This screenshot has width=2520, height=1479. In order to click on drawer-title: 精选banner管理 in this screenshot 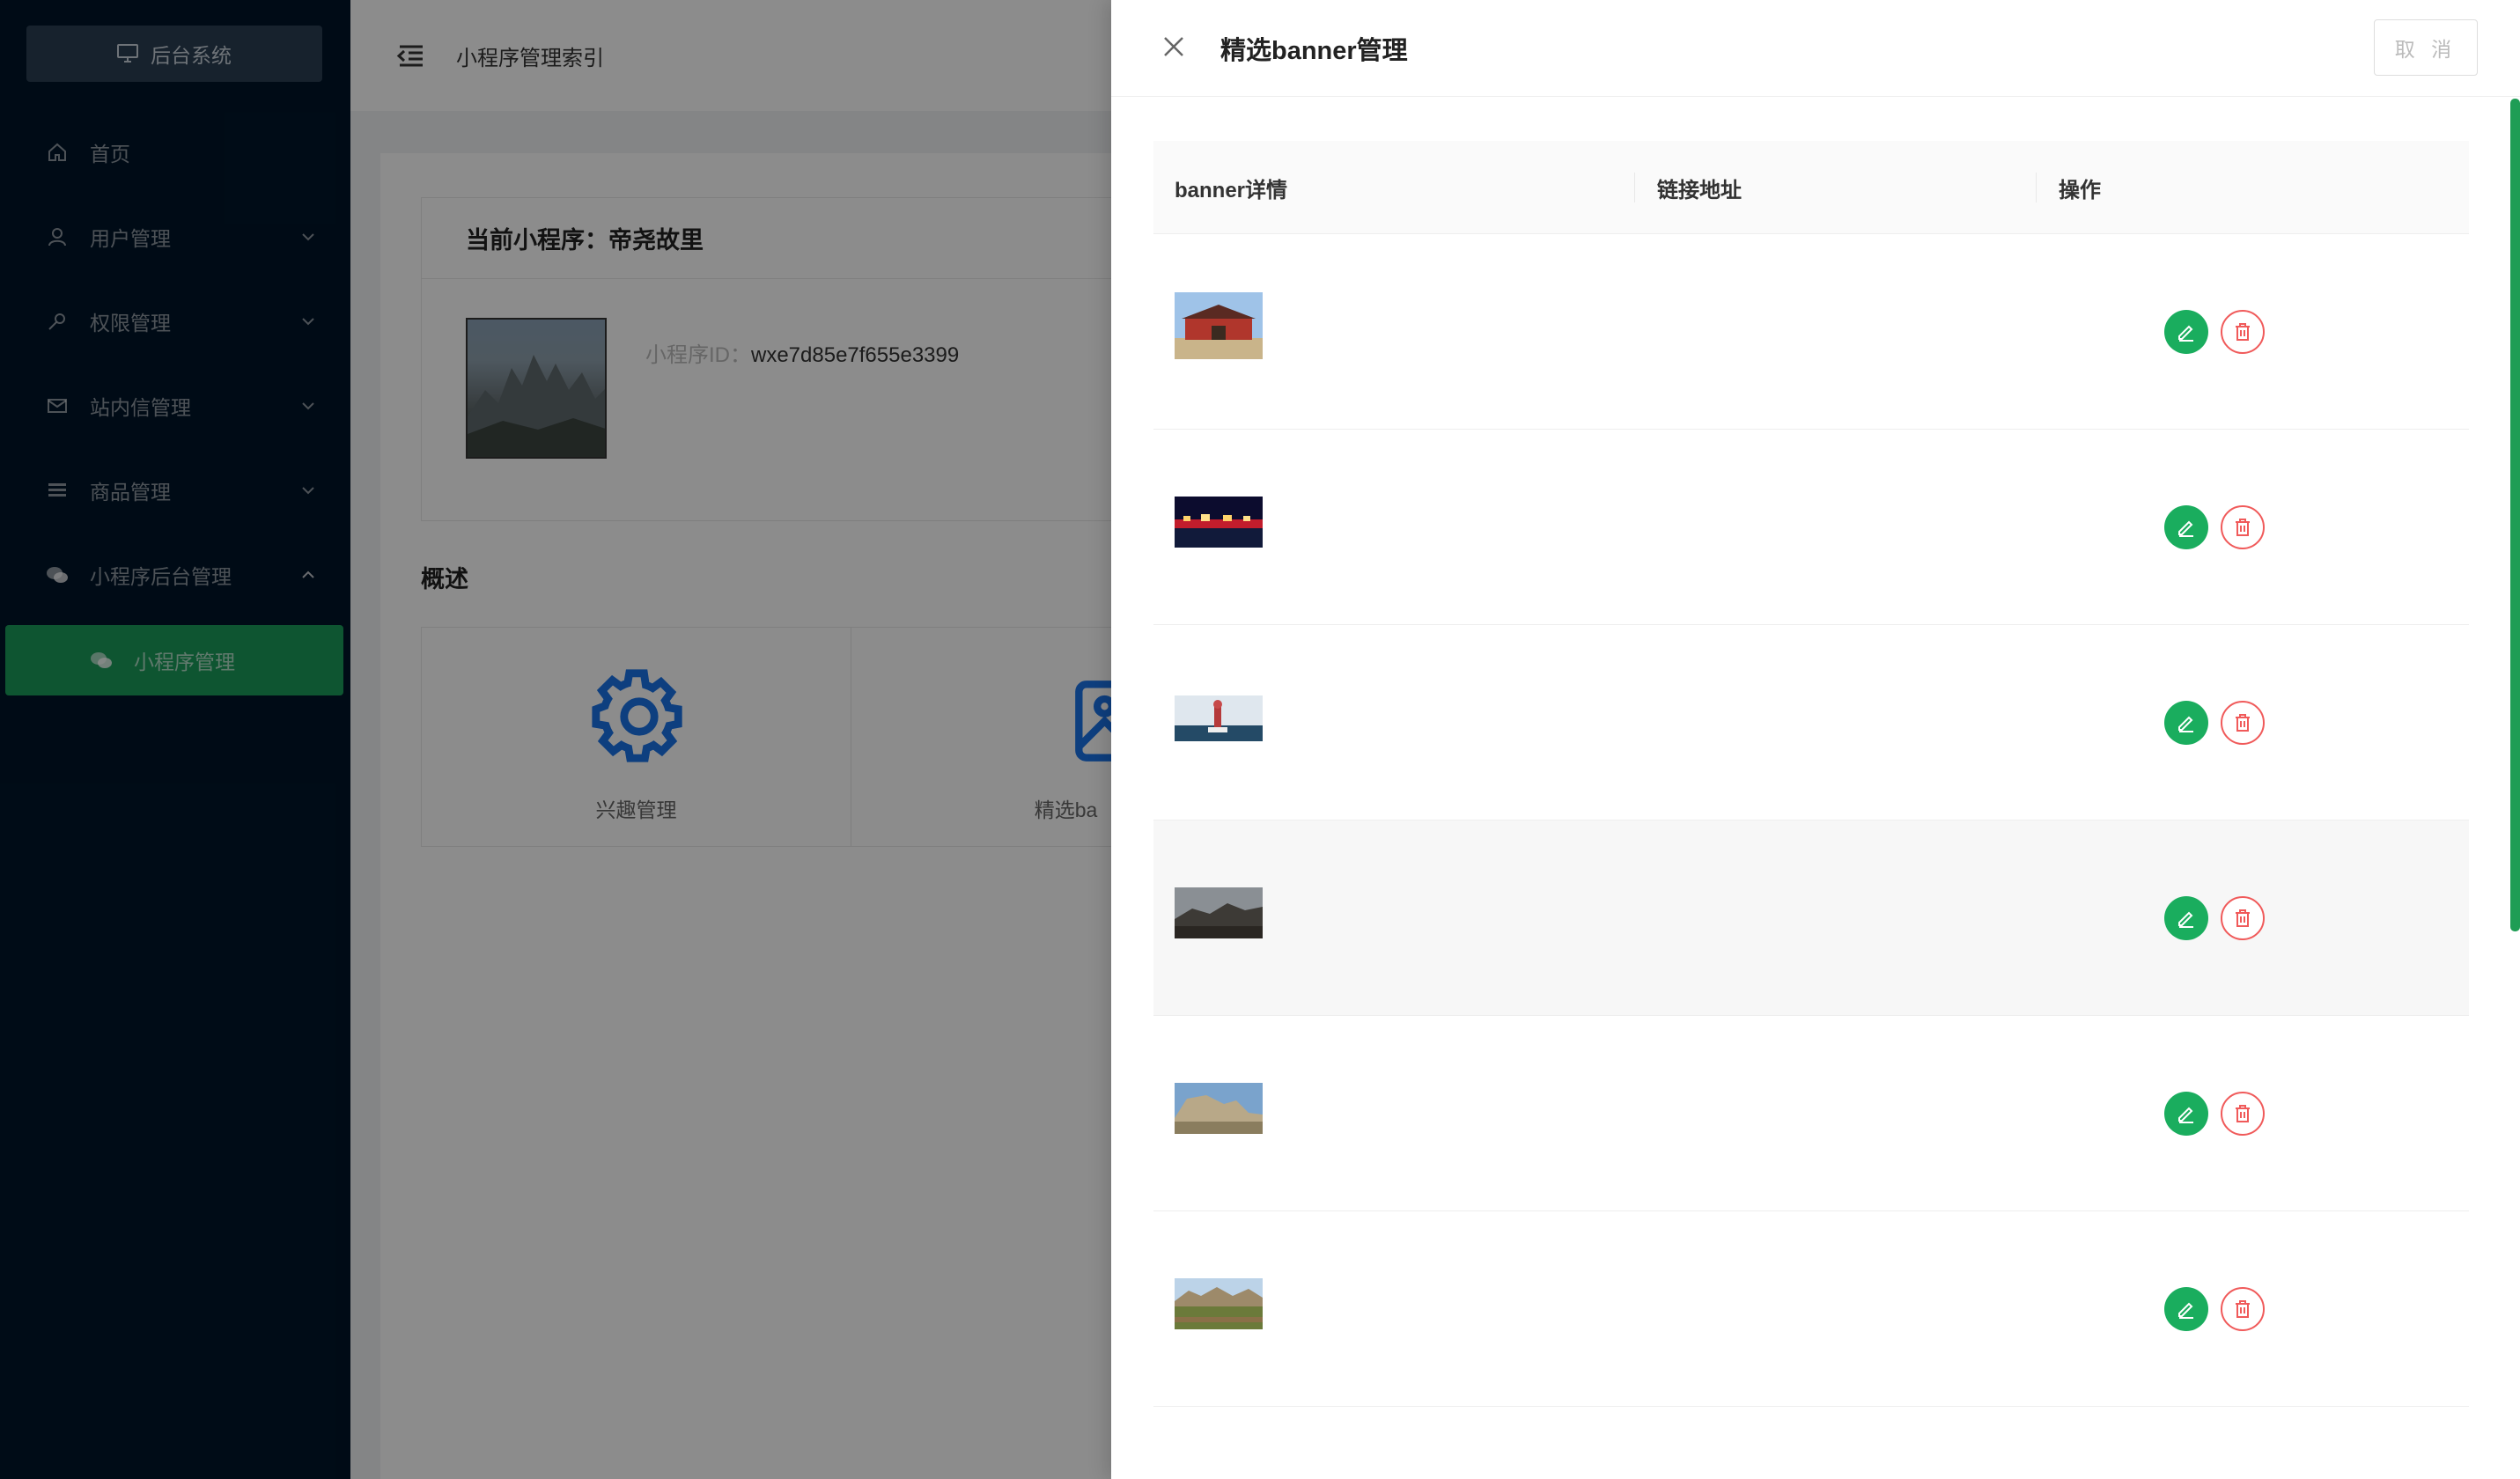, I will do `click(1314, 51)`.